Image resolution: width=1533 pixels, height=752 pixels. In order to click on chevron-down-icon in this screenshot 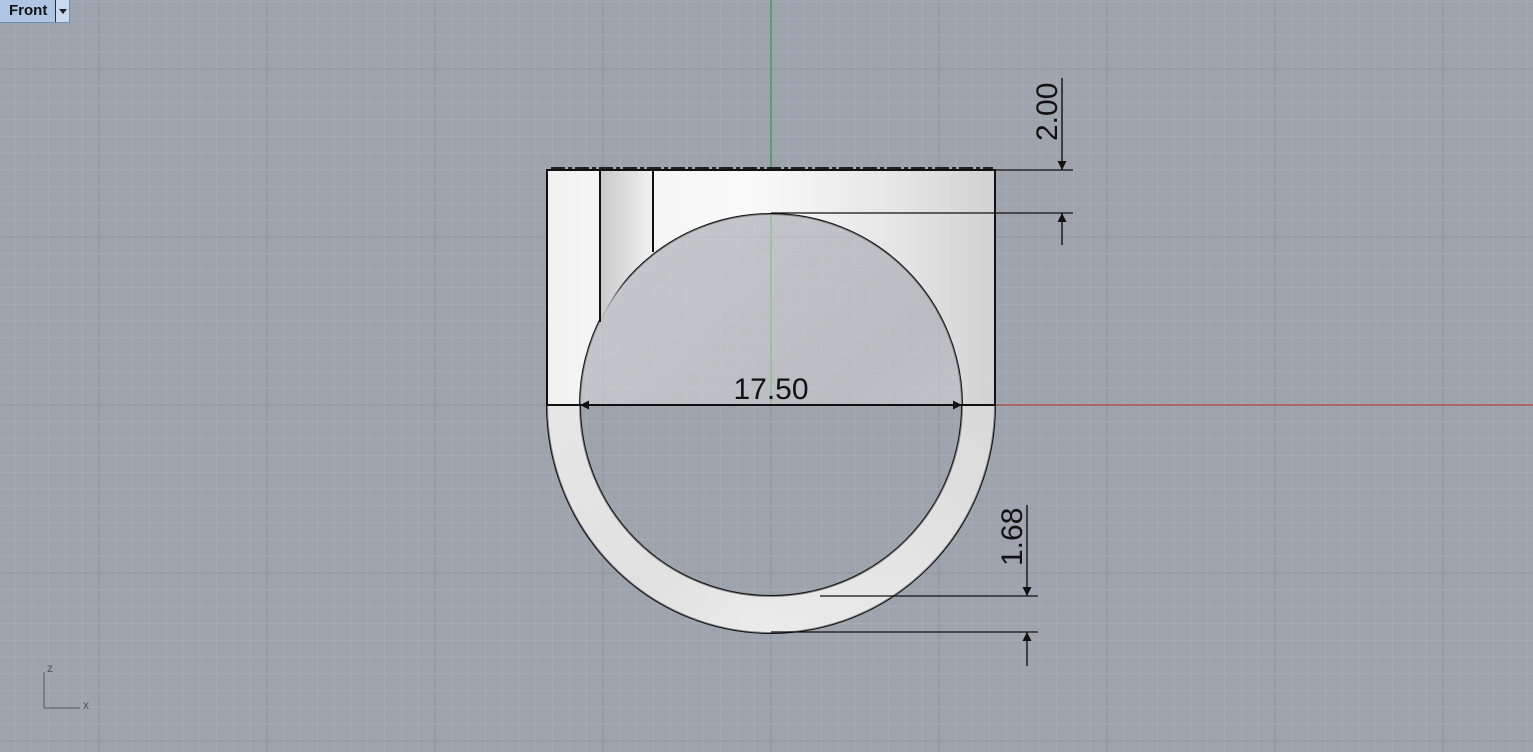, I will do `click(62, 11)`.